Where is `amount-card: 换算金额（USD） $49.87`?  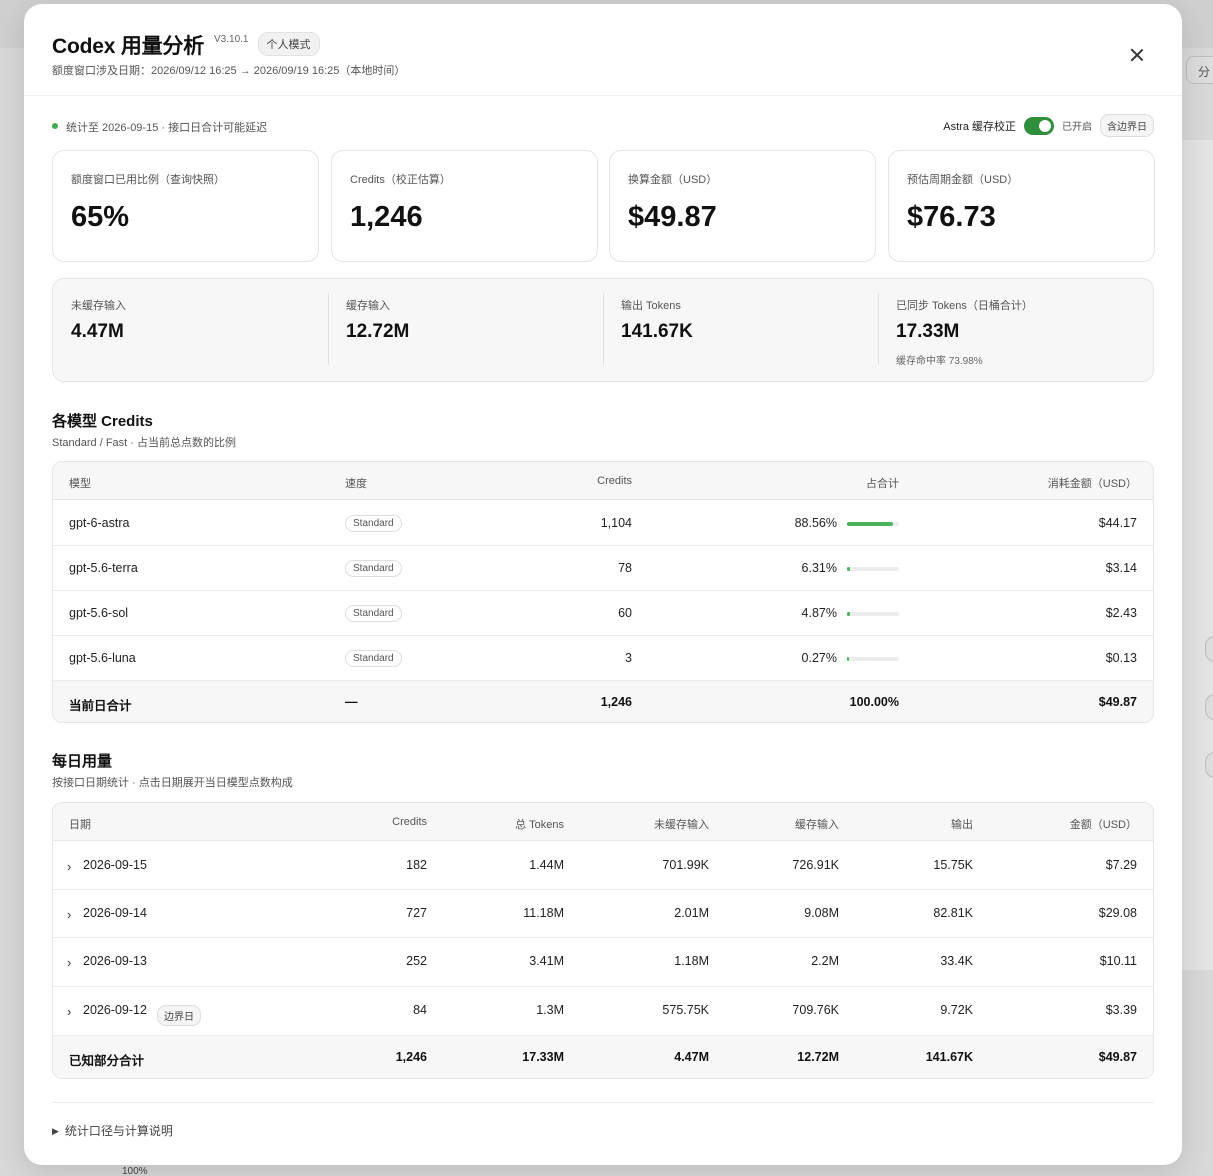 amount-card: 换算金额（USD） $49.87 is located at coordinates (742, 206).